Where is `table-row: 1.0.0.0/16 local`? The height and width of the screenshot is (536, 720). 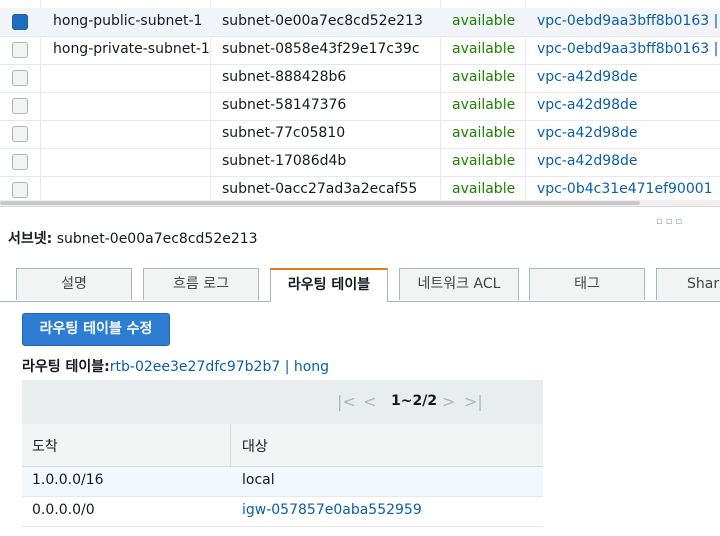 table-row: 1.0.0.0/16 local is located at coordinates (282, 482).